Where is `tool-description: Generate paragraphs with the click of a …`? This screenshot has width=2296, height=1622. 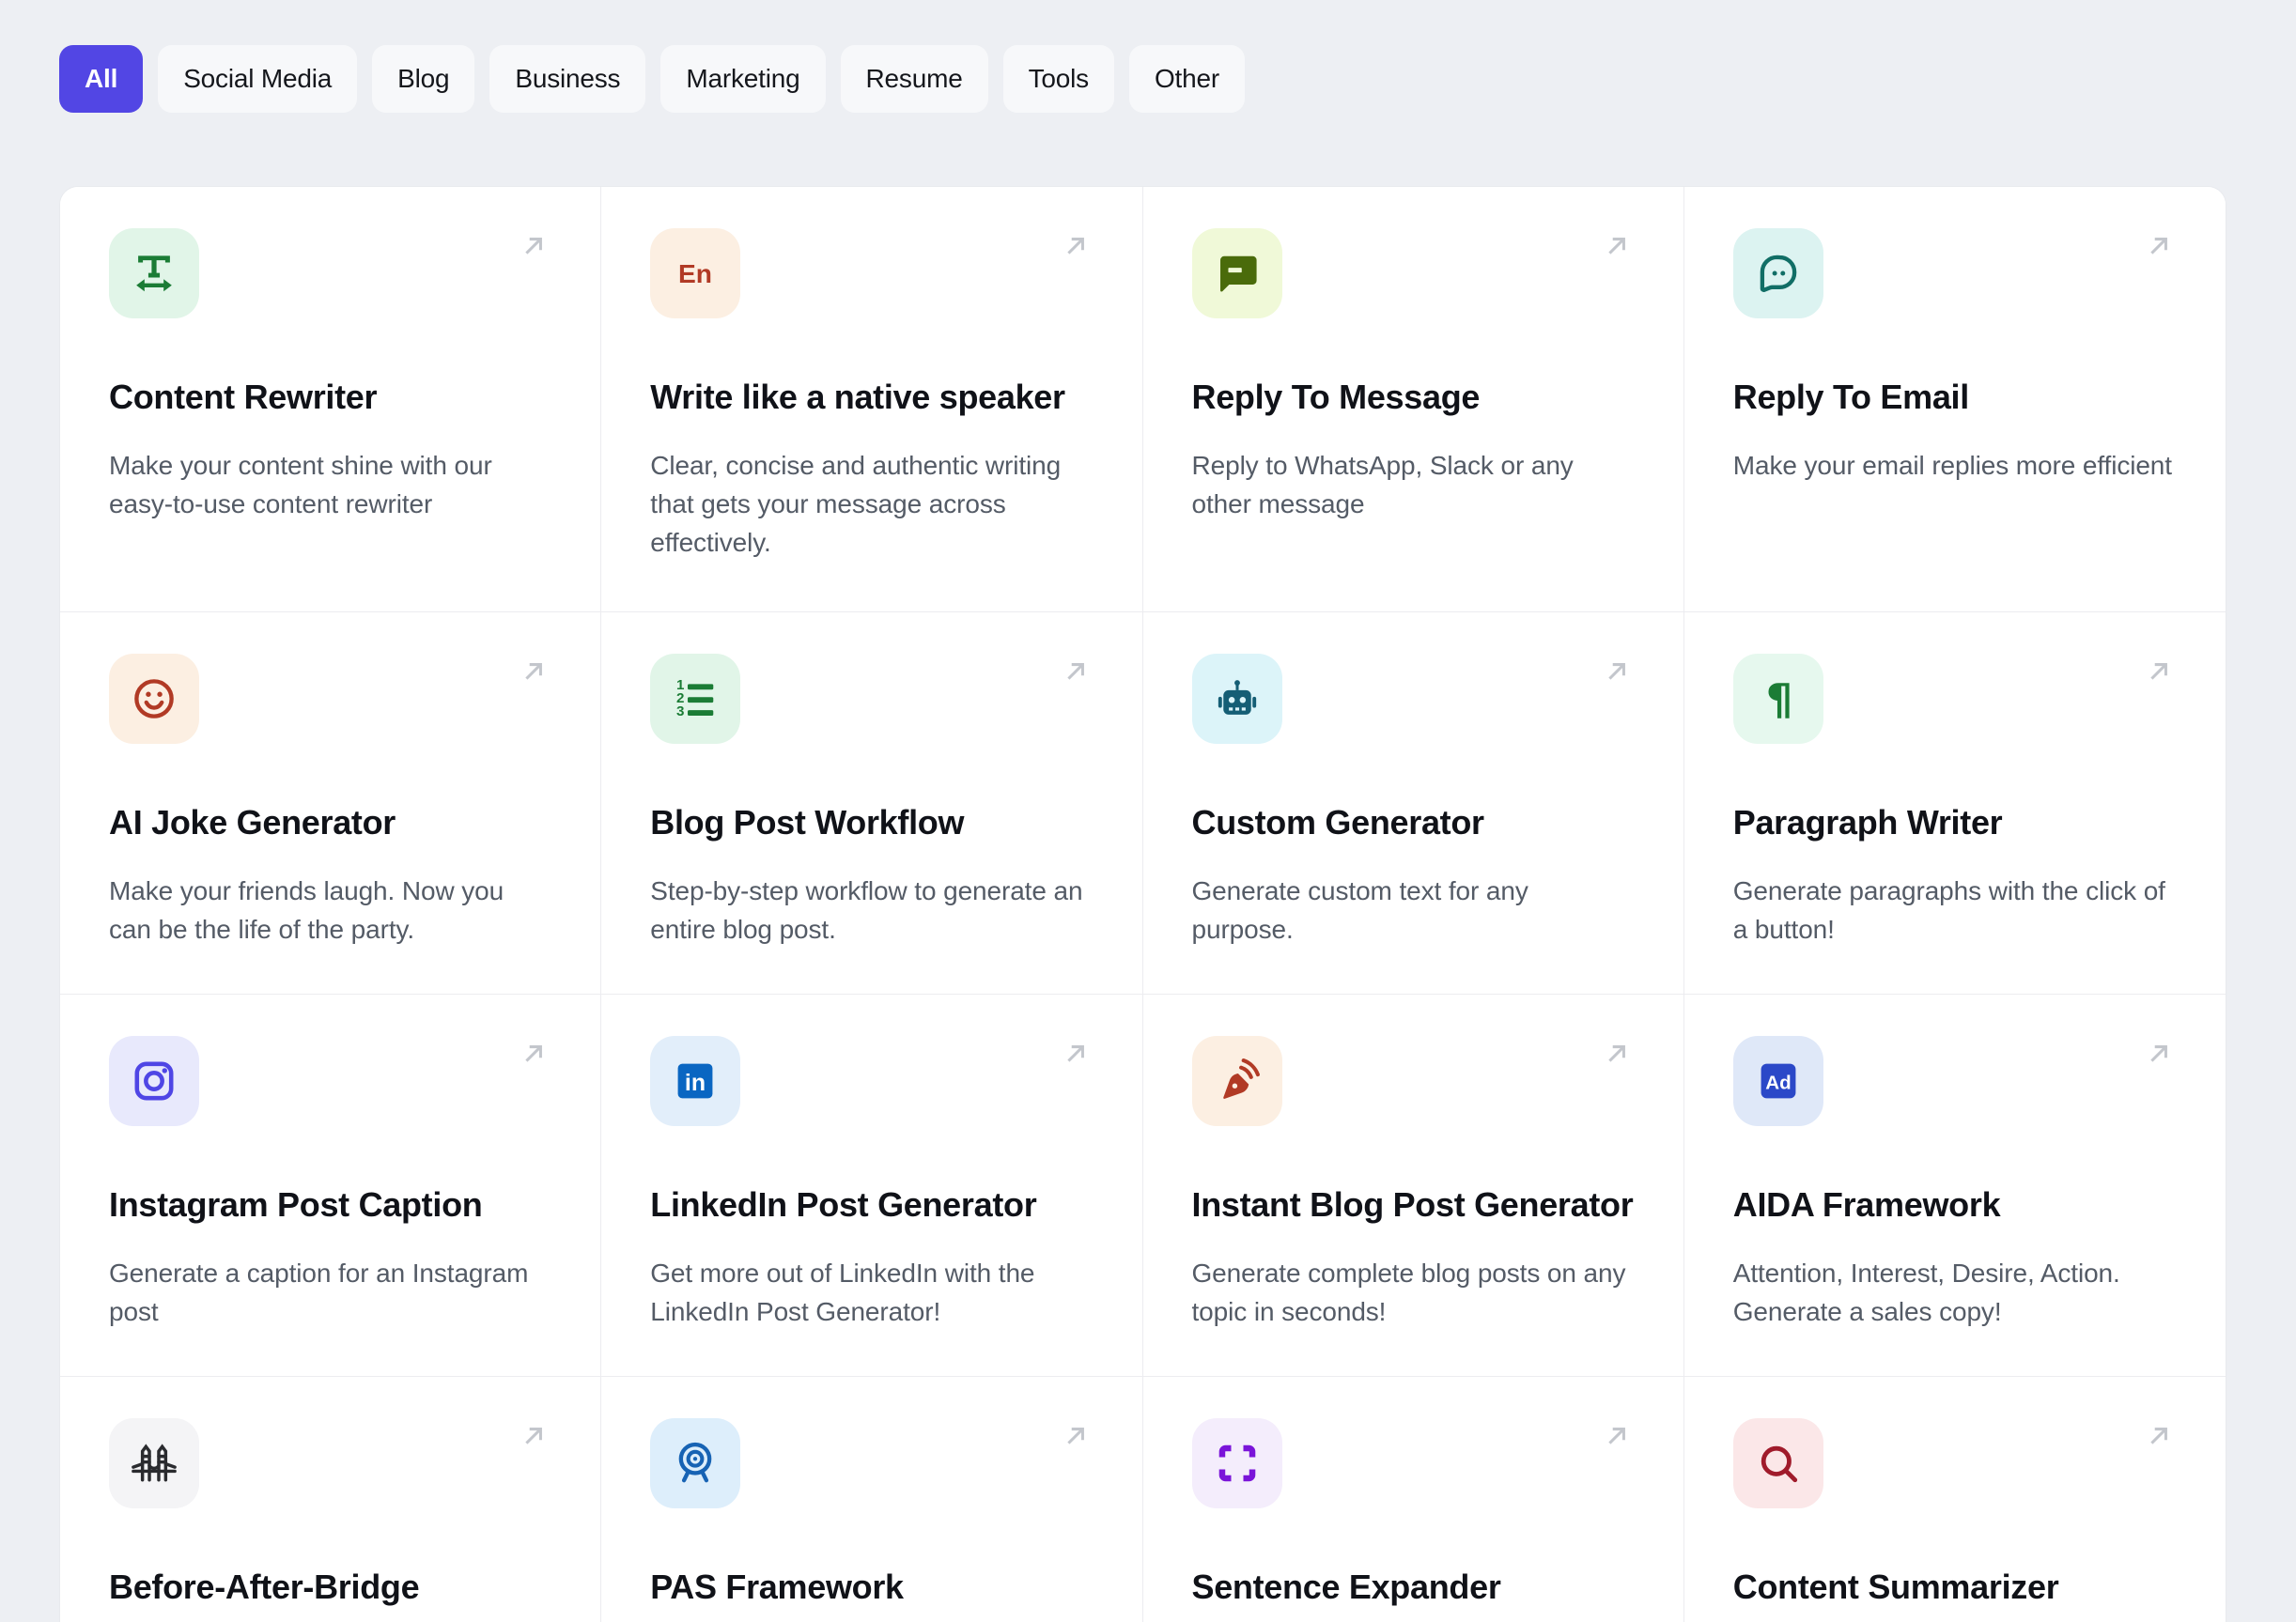 tool-description: Generate paragraphs with the click of a … is located at coordinates (1948, 910).